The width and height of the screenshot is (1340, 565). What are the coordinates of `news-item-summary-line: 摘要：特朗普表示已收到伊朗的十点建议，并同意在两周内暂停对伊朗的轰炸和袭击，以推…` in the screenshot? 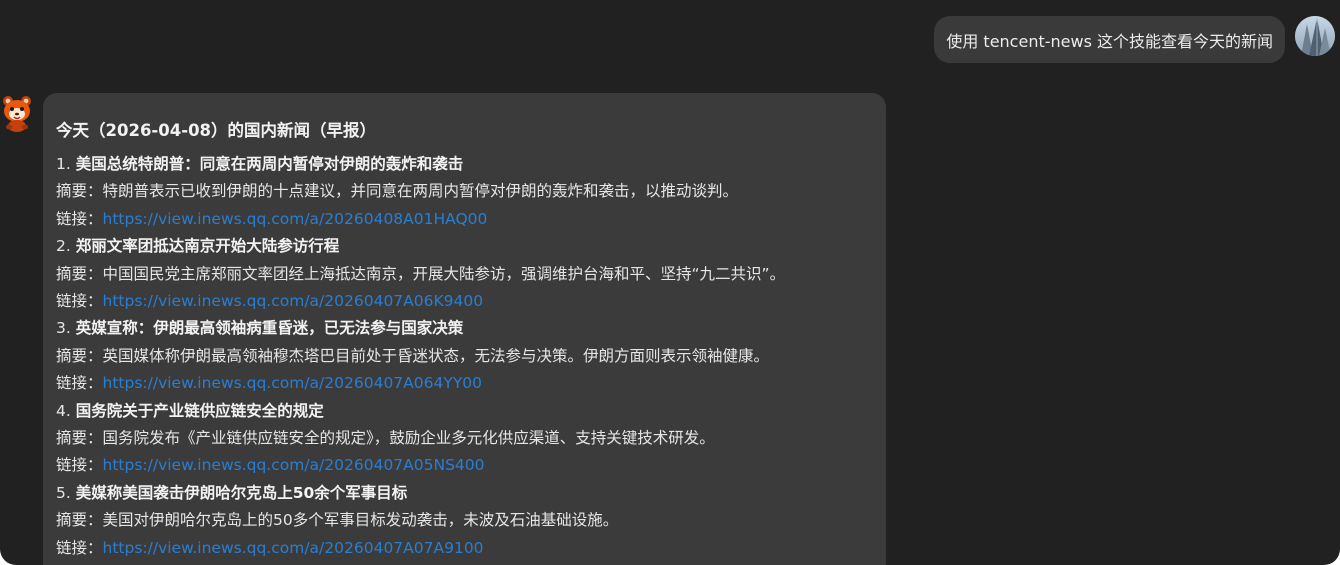 It's located at (465, 191).